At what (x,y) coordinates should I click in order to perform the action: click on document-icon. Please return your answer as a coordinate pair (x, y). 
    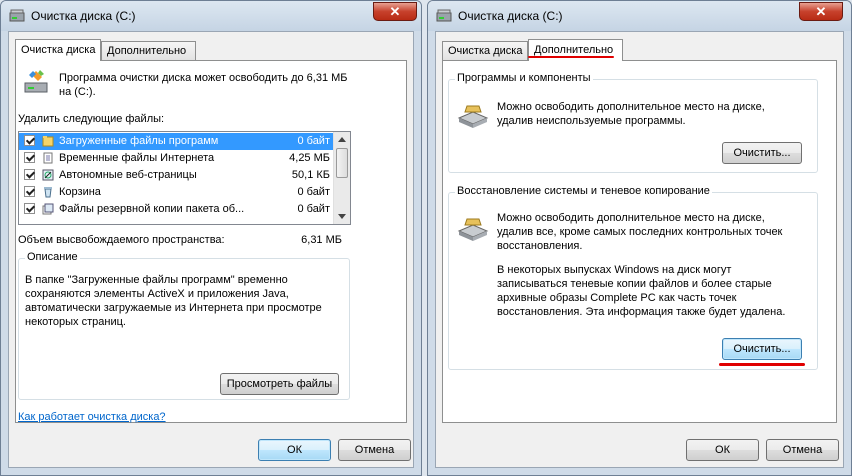
    Looking at the image, I should click on (48, 158).